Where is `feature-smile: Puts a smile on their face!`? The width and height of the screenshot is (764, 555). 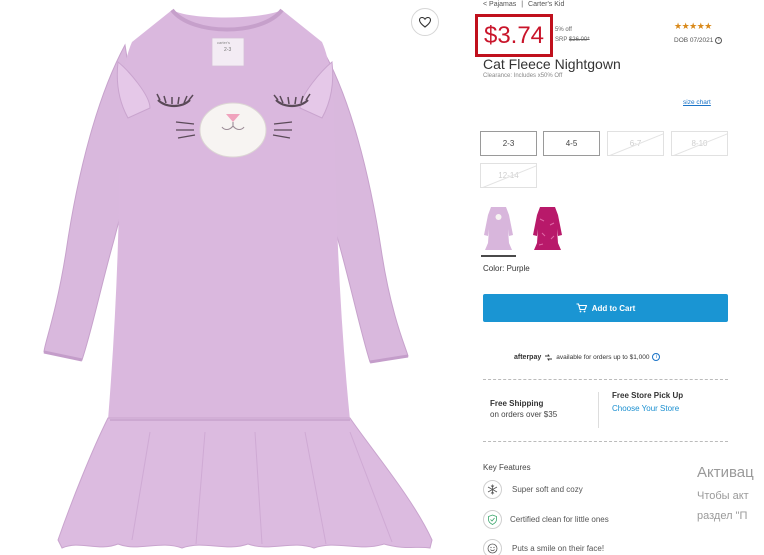 feature-smile: Puts a smile on their face! is located at coordinates (558, 548).